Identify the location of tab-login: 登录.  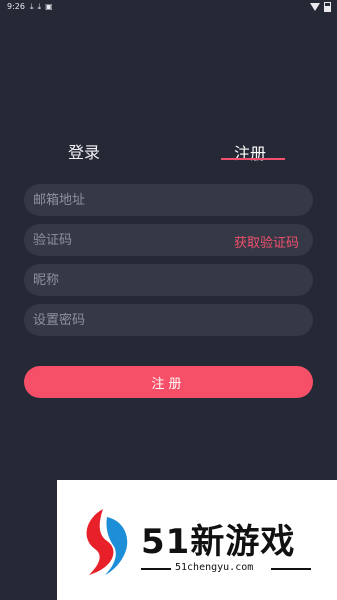
(84, 151).